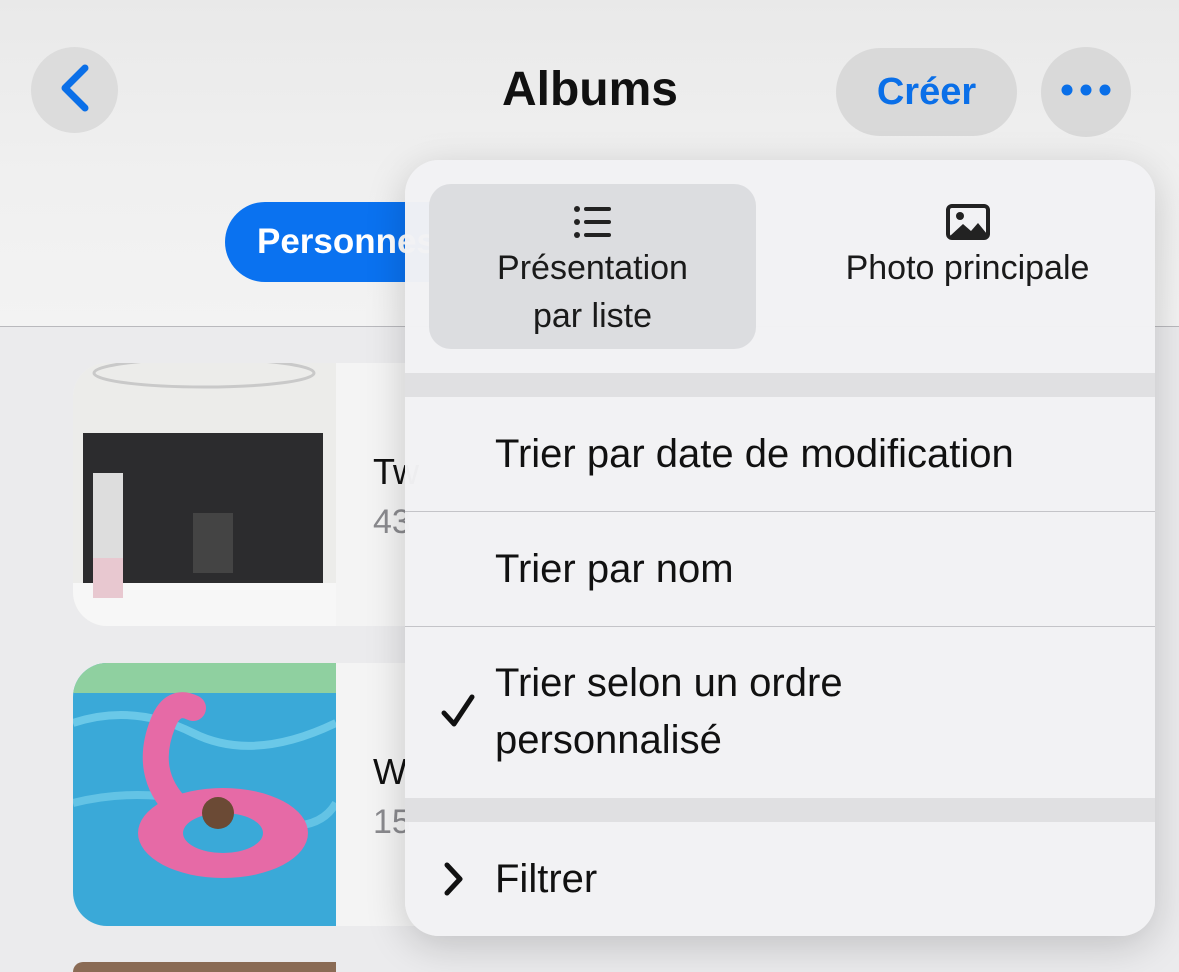 The height and width of the screenshot is (972, 1179). I want to click on menu-item-label: personnalisé, so click(608, 740).